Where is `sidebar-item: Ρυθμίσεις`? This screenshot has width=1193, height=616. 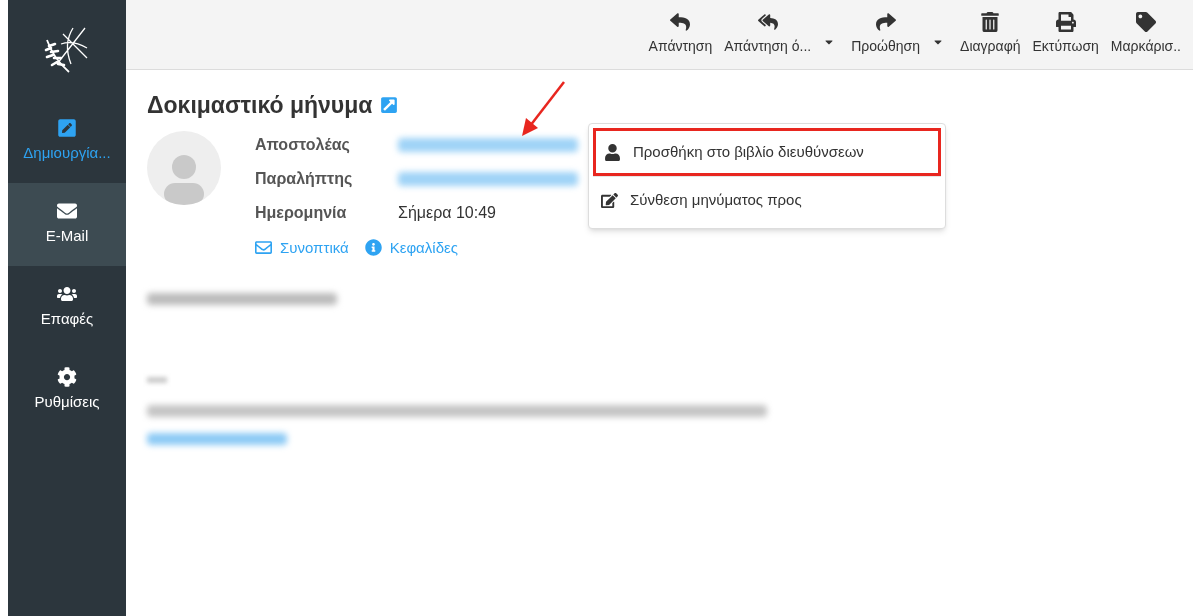
sidebar-item: Ρυθμίσεις is located at coordinates (67, 390).